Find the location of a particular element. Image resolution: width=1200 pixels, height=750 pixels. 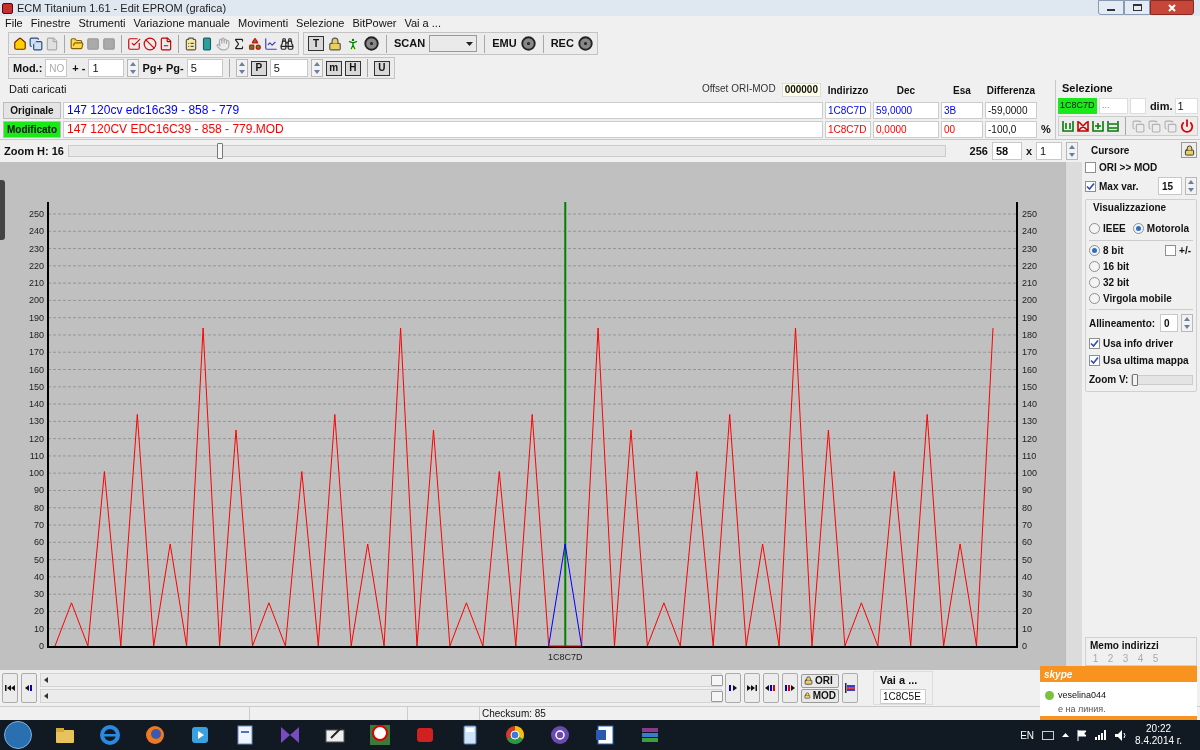

notification-popup: skype veselina044 е на линия. is located at coordinates (1118, 693).